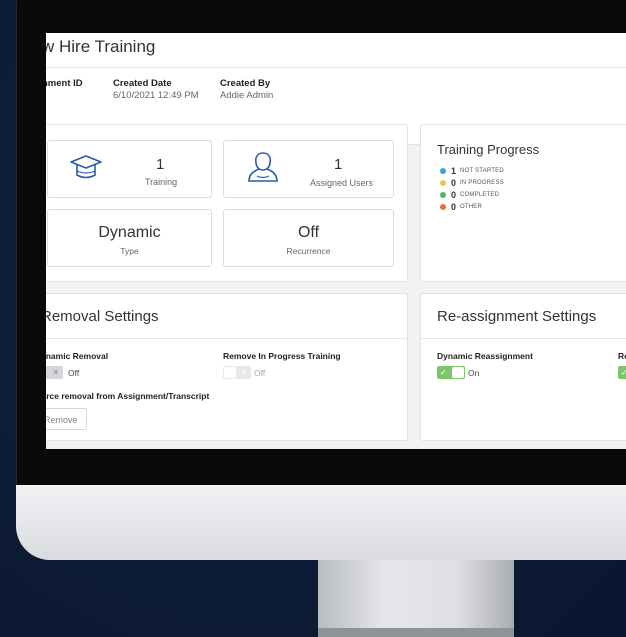  Describe the element at coordinates (482, 183) in the screenshot. I see `in-progress-label: In progress` at that location.